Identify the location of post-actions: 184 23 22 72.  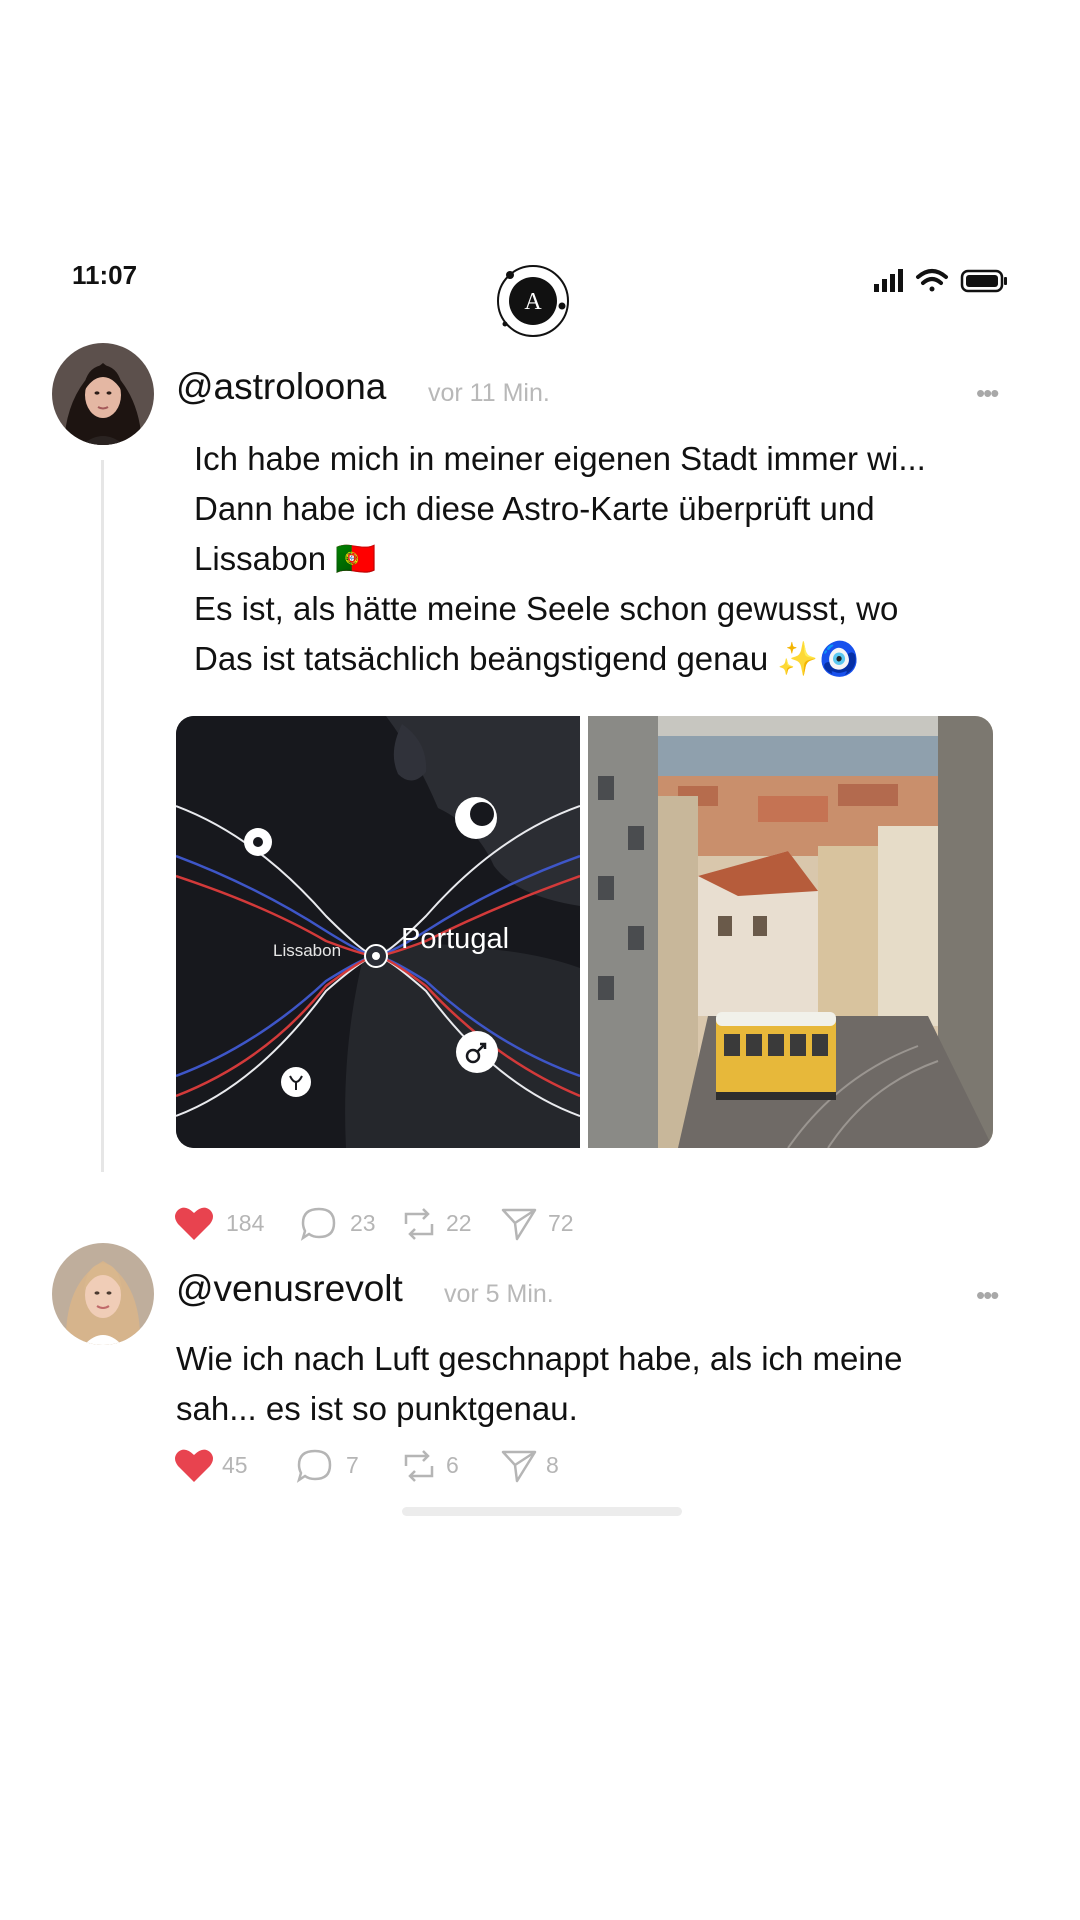
(384, 1224).